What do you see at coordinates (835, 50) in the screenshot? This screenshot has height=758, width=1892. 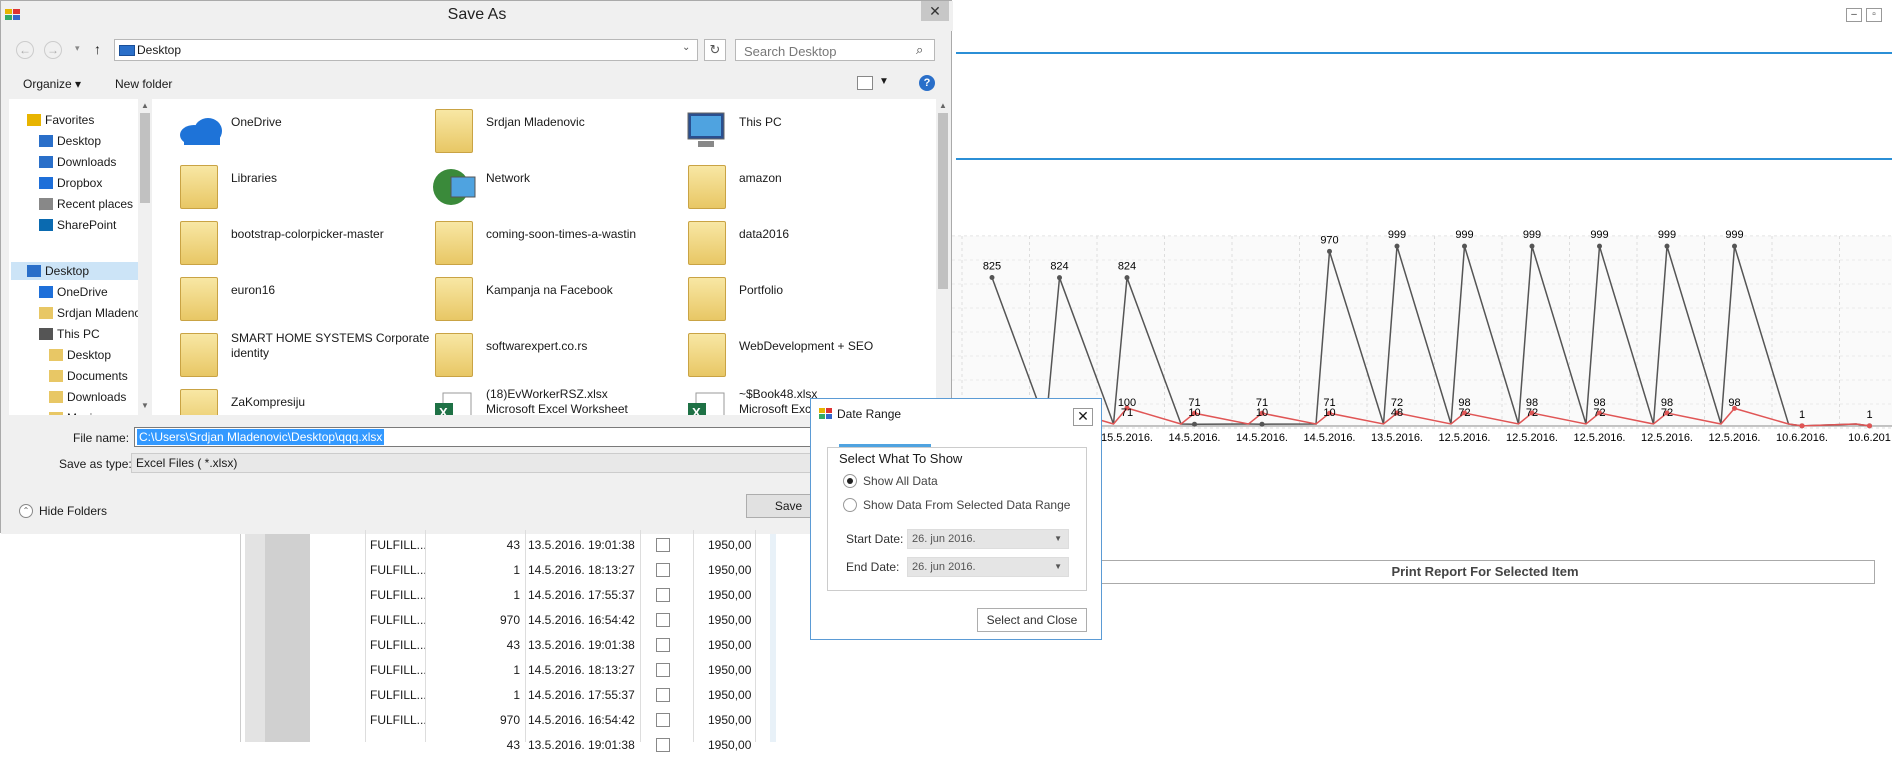 I see `search-input: Search Desktop` at bounding box center [835, 50].